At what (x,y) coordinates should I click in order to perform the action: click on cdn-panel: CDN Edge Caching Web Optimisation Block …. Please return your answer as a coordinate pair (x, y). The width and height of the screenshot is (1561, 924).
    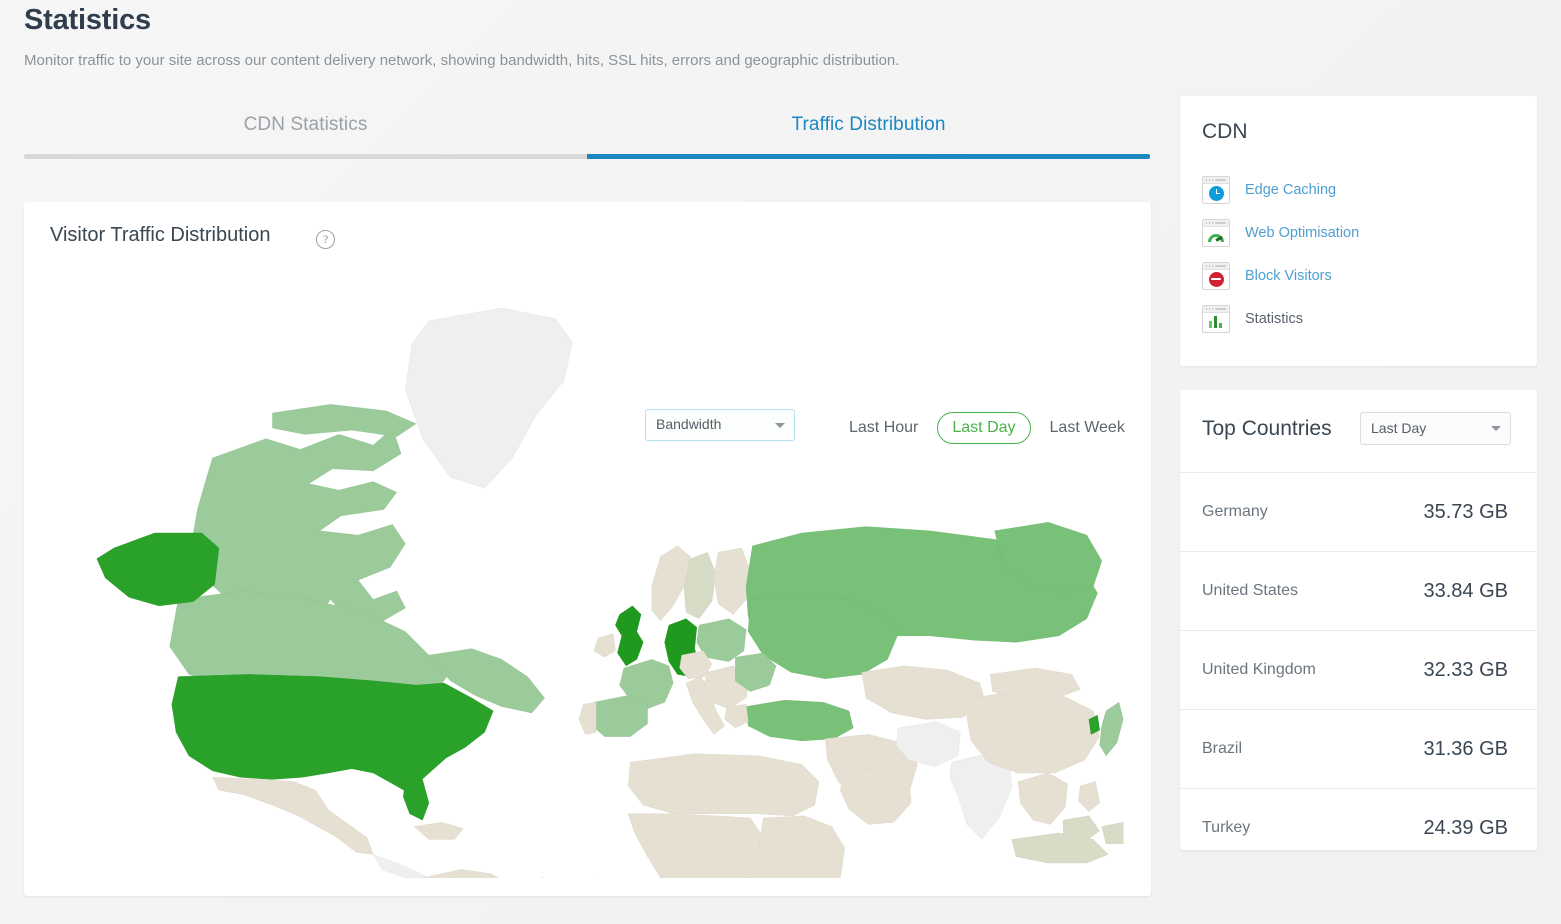
    Looking at the image, I should click on (1358, 231).